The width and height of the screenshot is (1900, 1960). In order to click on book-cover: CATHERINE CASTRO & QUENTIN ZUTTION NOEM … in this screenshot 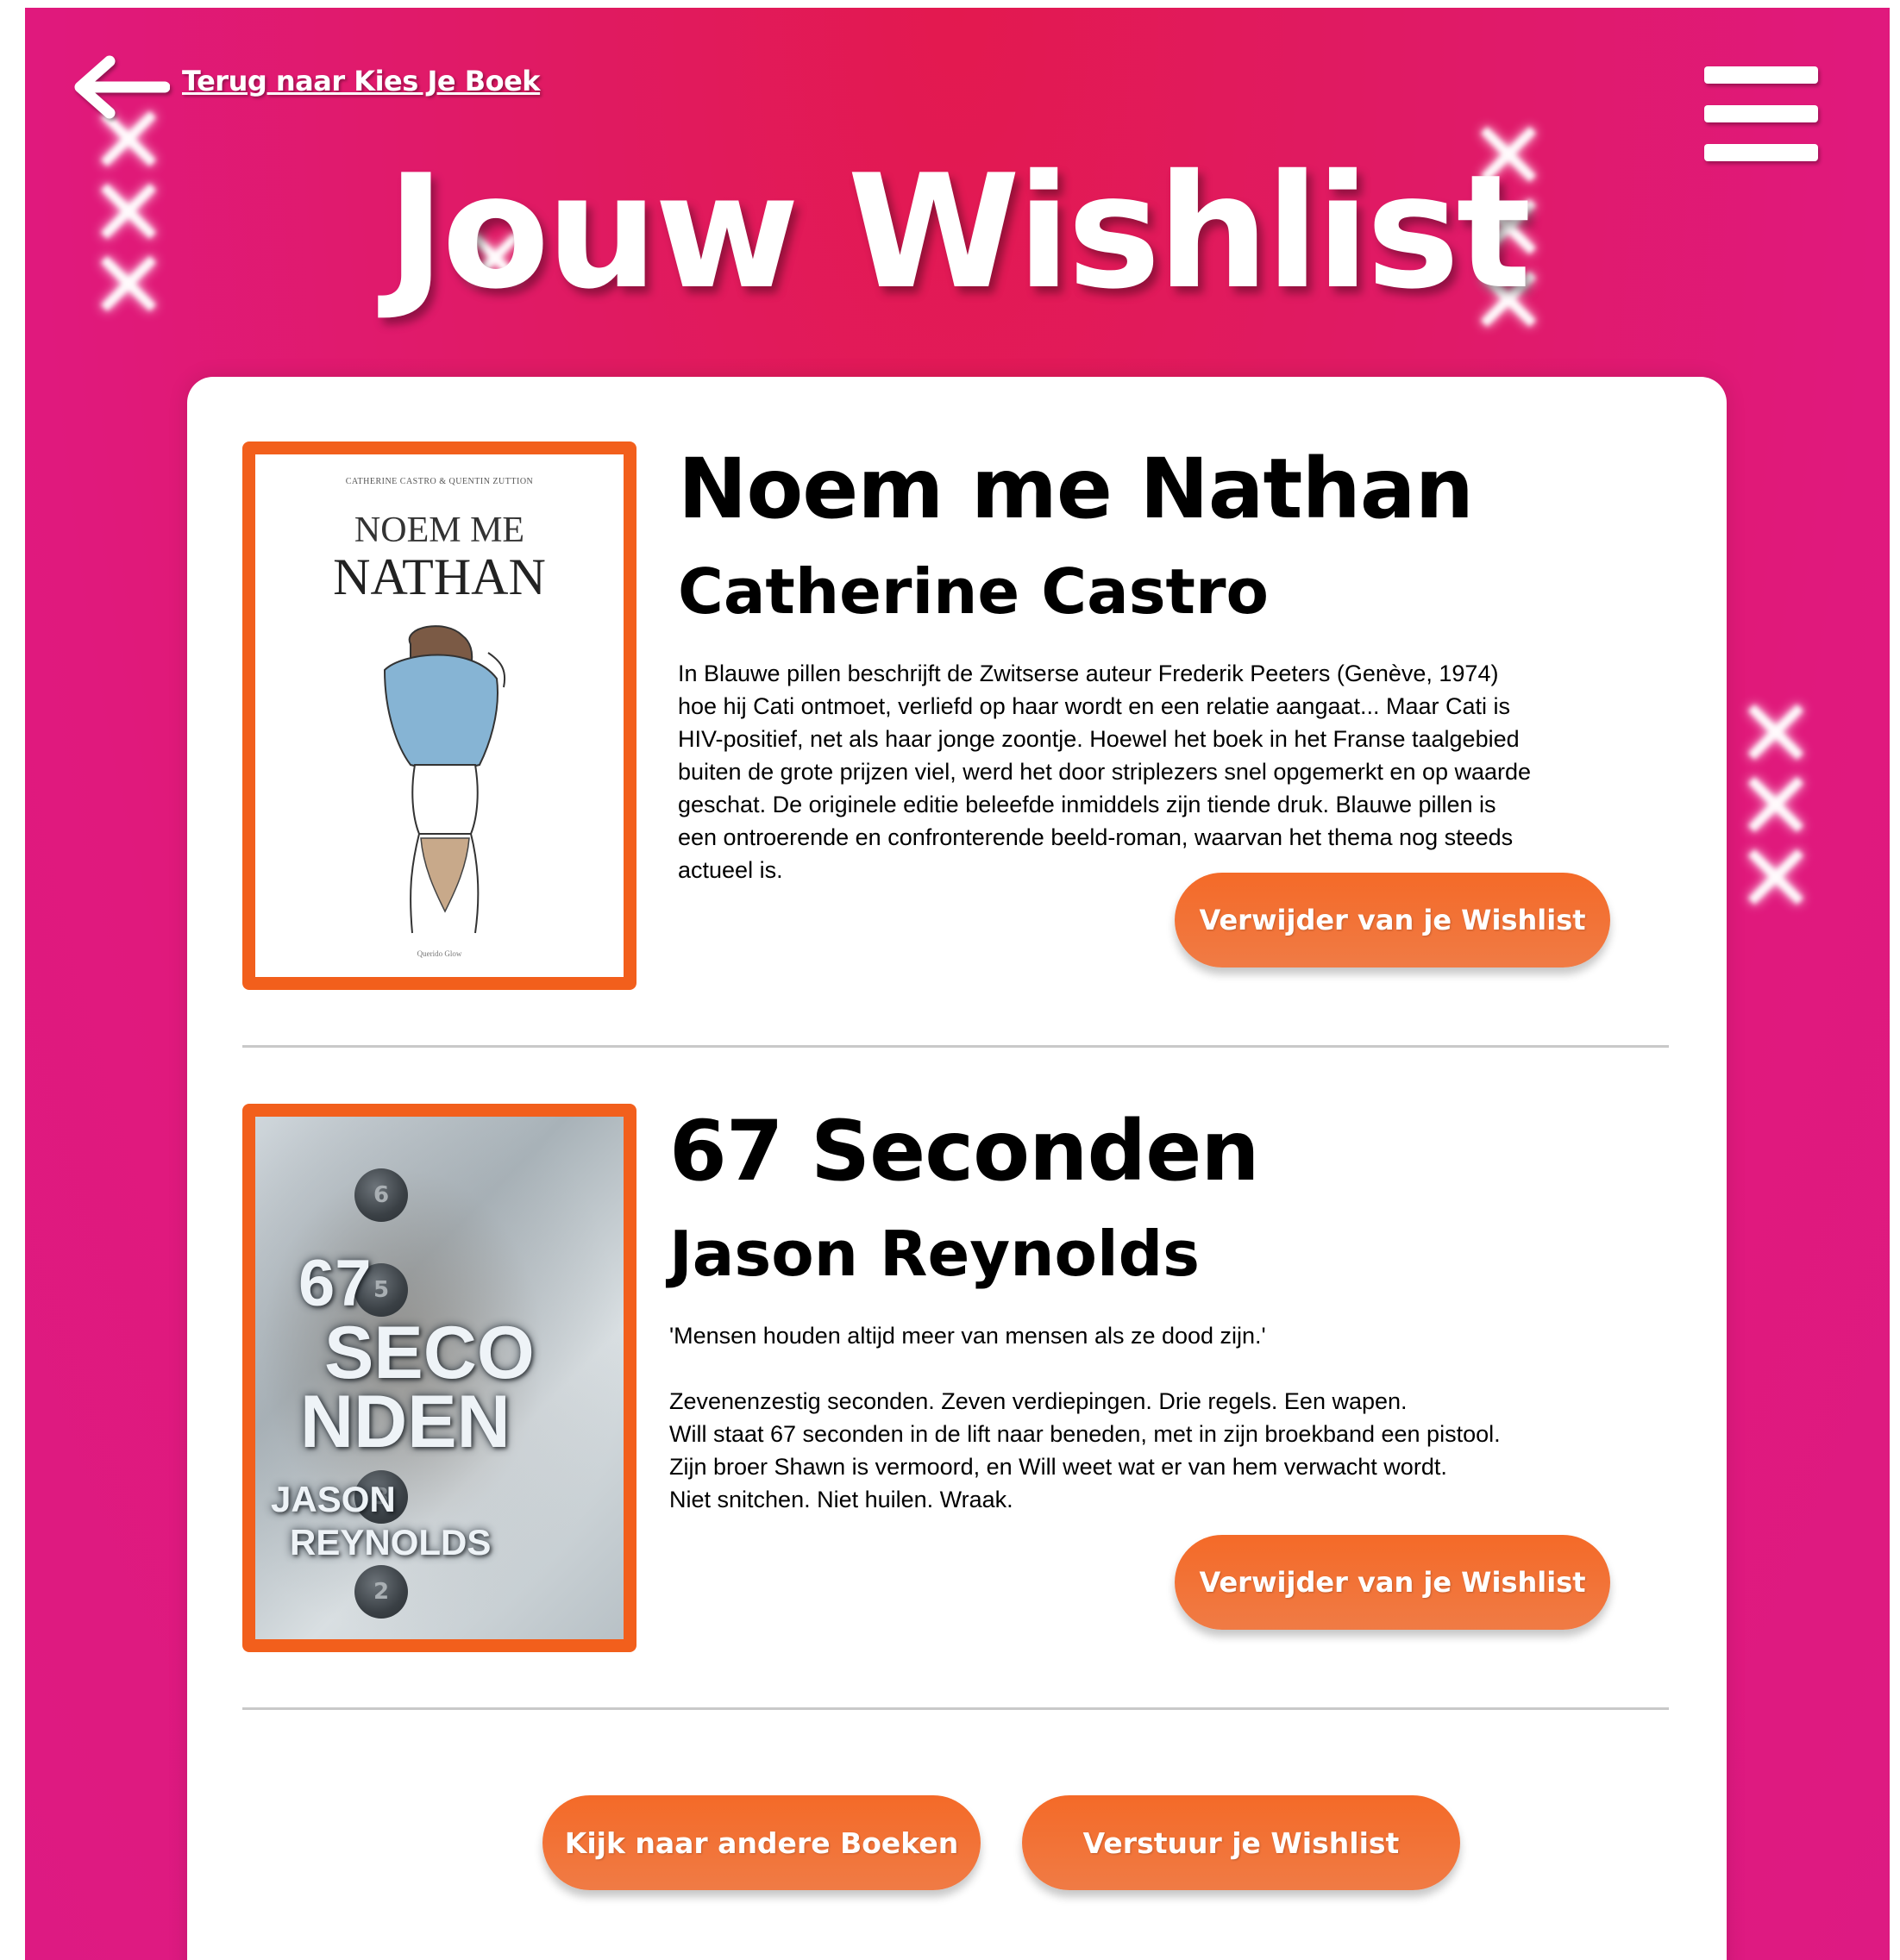, I will do `click(439, 715)`.